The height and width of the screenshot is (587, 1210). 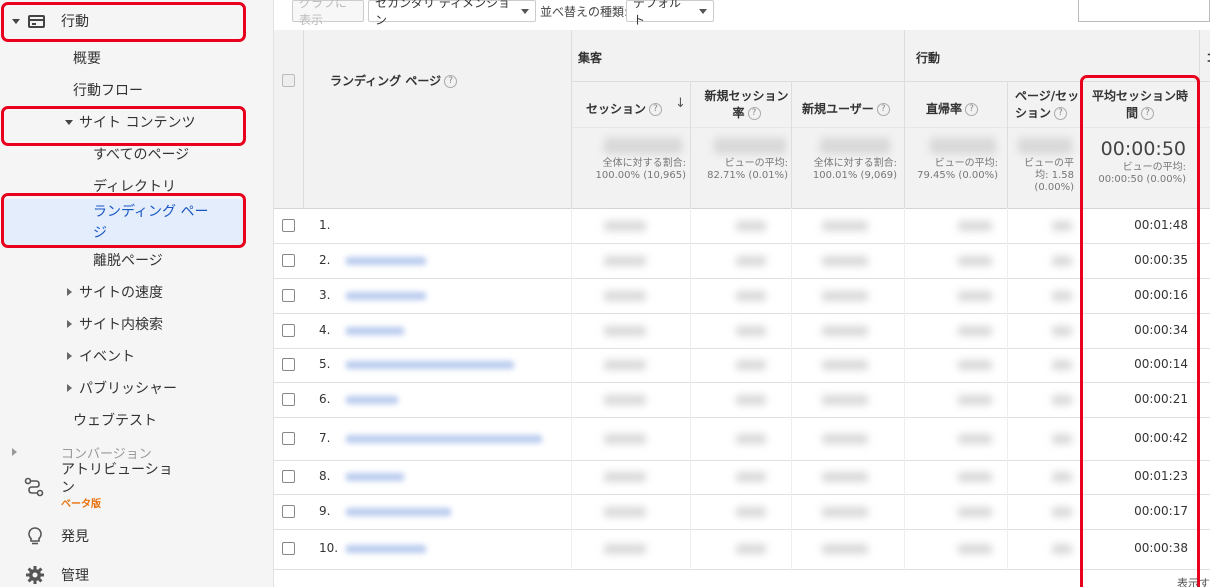 What do you see at coordinates (1054, 175) in the screenshot?
I see `total-pages-note-2: 均: 1.58` at bounding box center [1054, 175].